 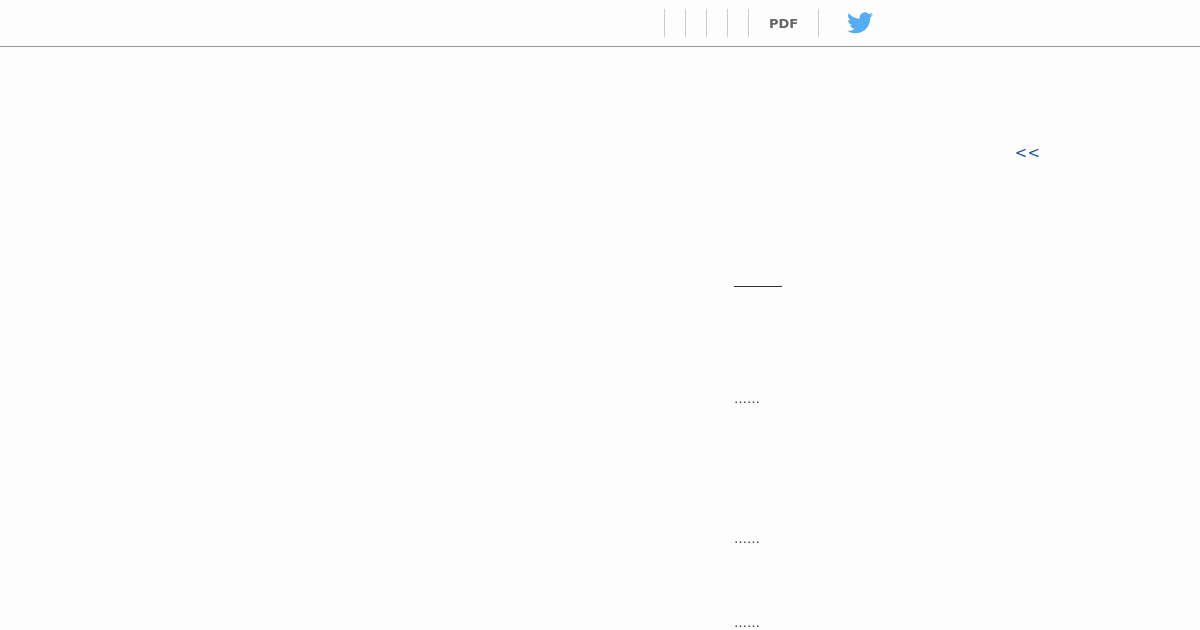 What do you see at coordinates (784, 23) in the screenshot?
I see `pdf-link: PDF` at bounding box center [784, 23].